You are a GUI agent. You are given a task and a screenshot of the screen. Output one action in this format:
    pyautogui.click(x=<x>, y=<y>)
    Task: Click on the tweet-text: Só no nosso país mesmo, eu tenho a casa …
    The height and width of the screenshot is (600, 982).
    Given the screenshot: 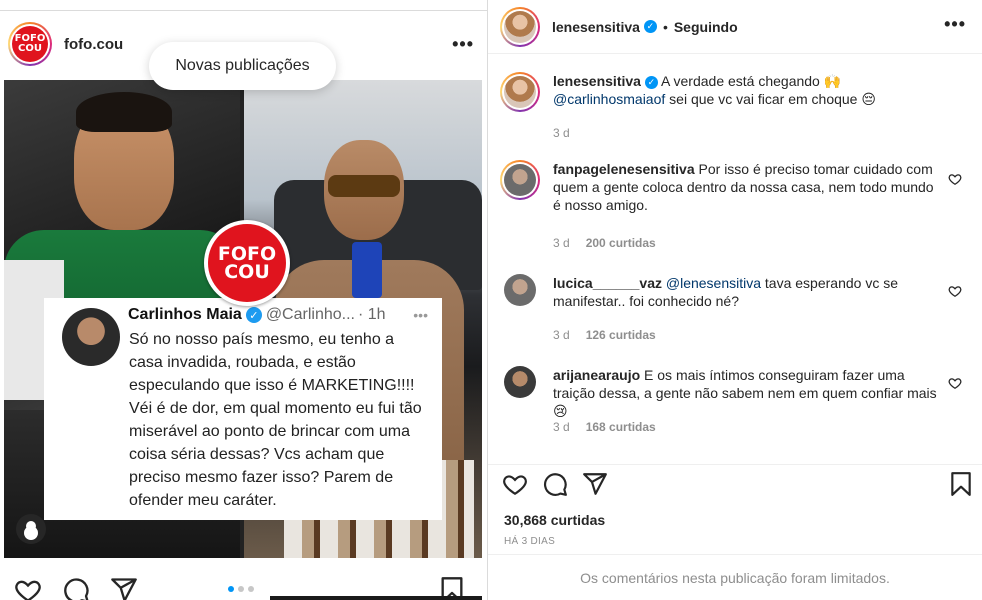 What is the action you would take?
    pyautogui.click(x=275, y=420)
    